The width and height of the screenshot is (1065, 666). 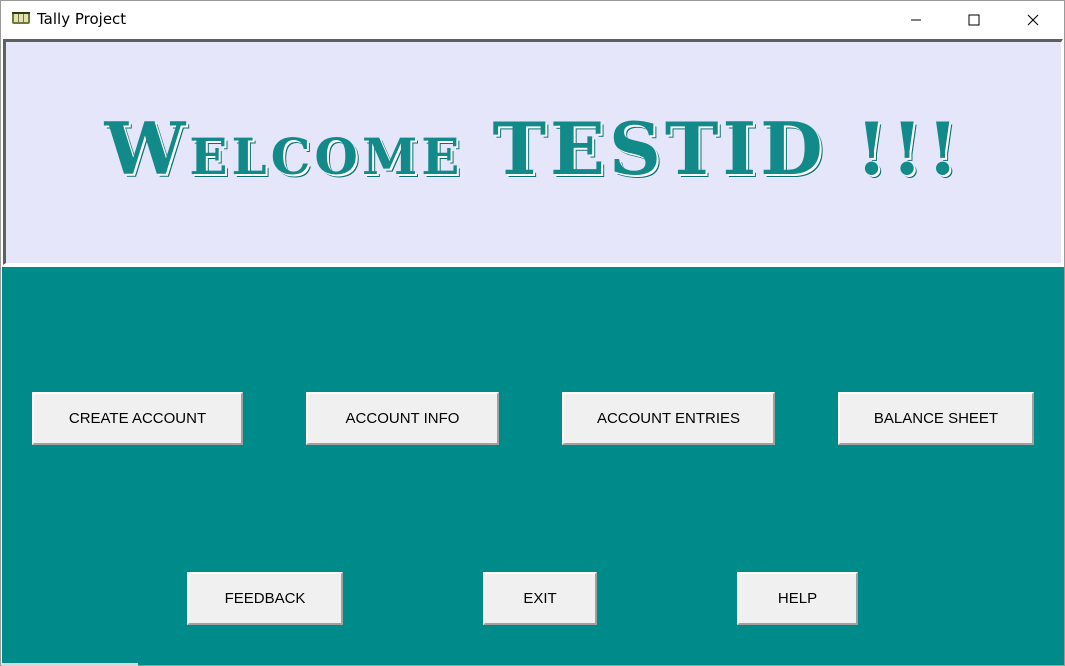 I want to click on exit-button: EXIT, so click(x=540, y=598).